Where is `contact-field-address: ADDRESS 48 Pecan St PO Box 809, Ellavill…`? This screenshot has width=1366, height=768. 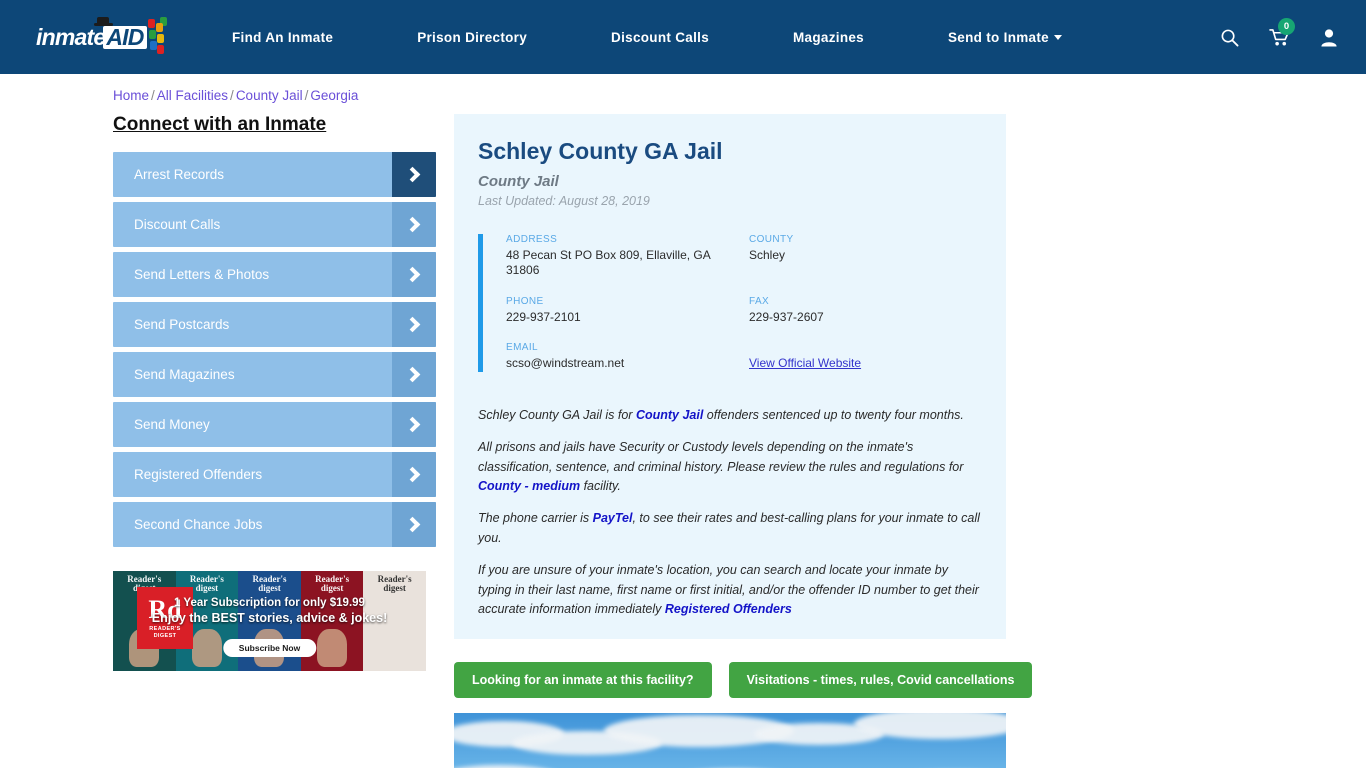 contact-field-address: ADDRESS 48 Pecan St PO Box 809, Ellavill… is located at coordinates (622, 256).